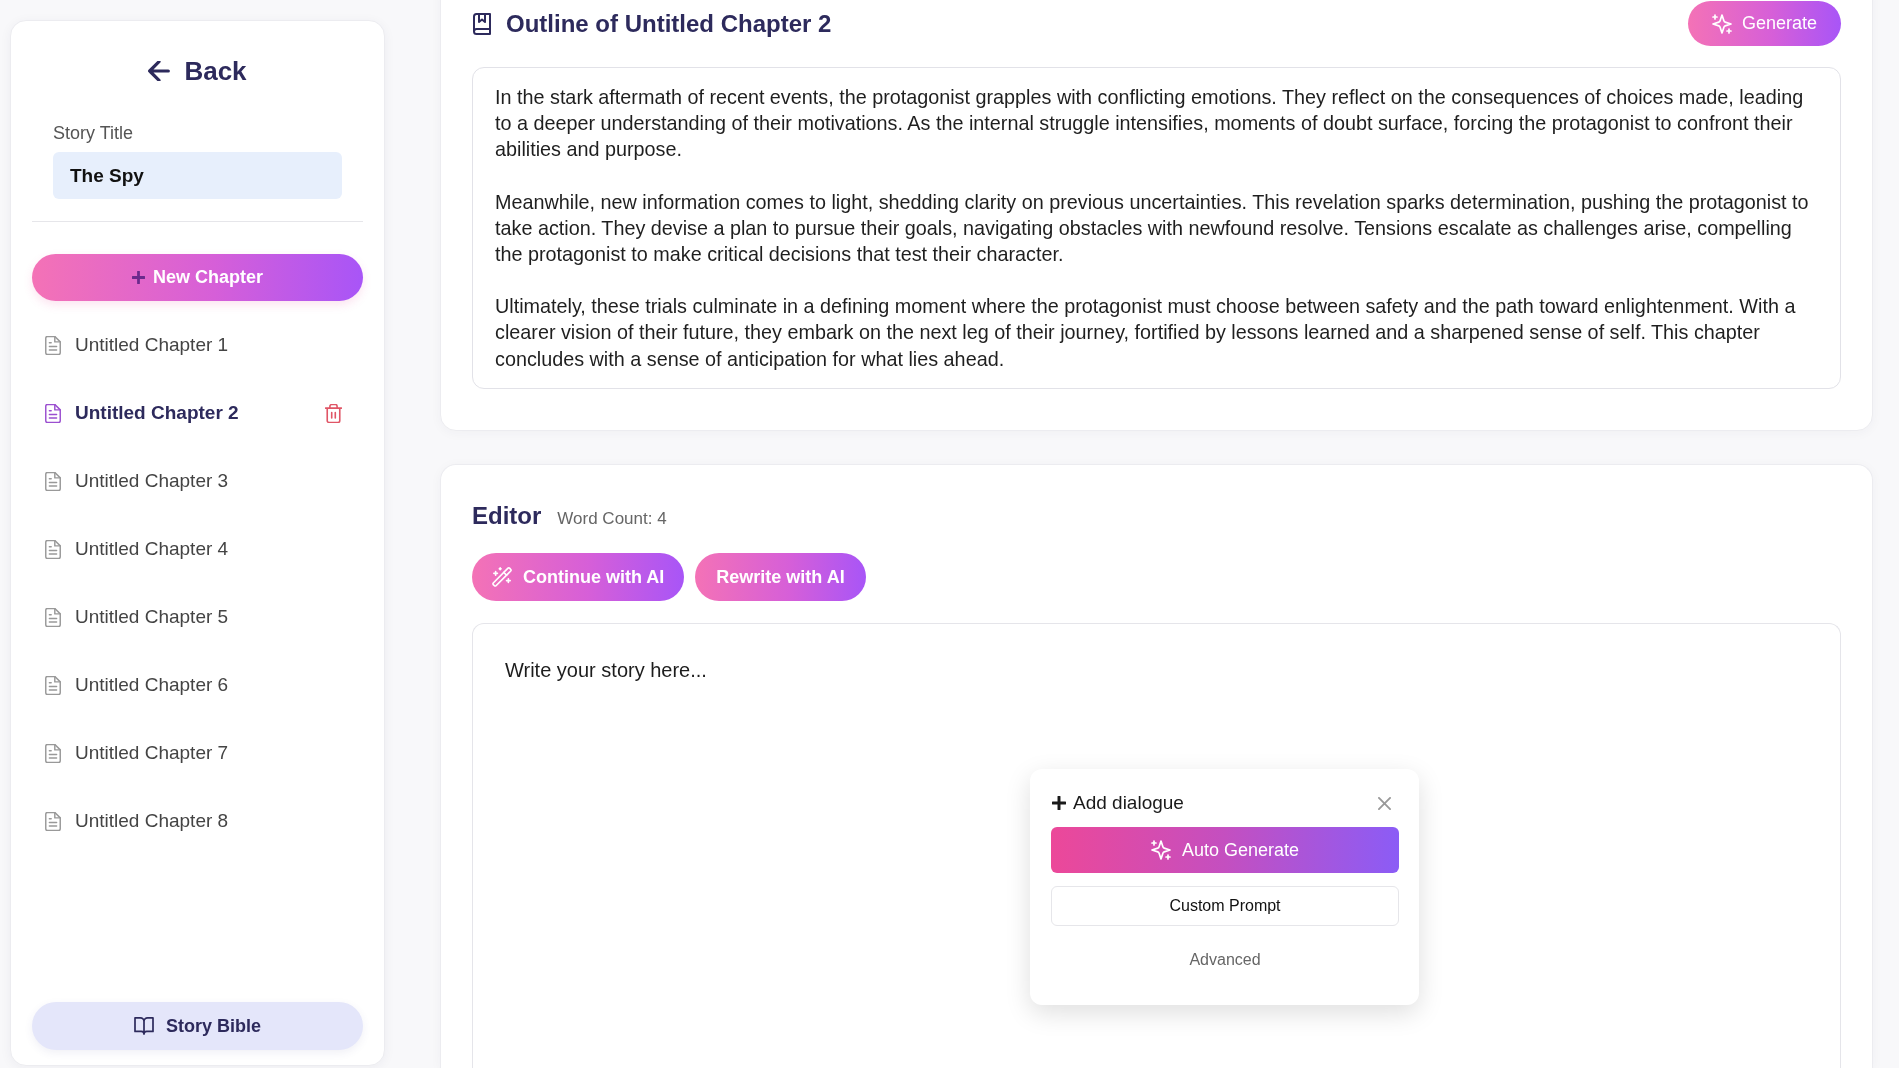 The image size is (1899, 1068). Describe the element at coordinates (159, 71) in the screenshot. I see `back-arrow-icon` at that location.